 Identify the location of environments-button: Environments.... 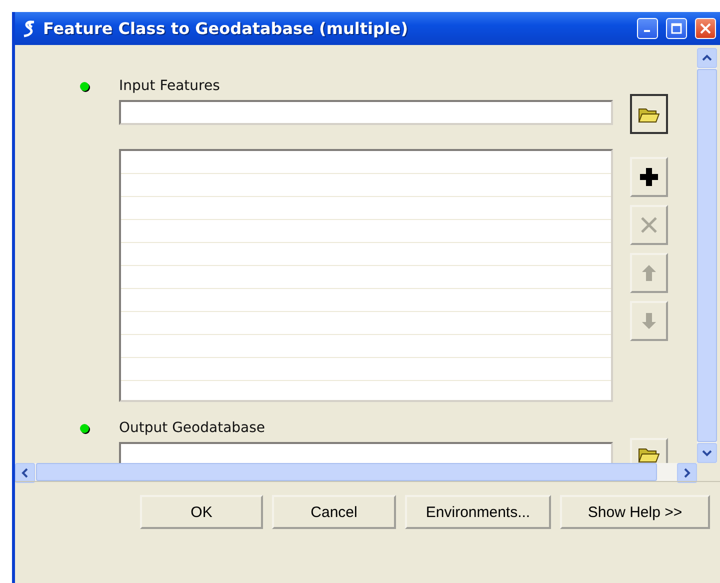
(478, 512).